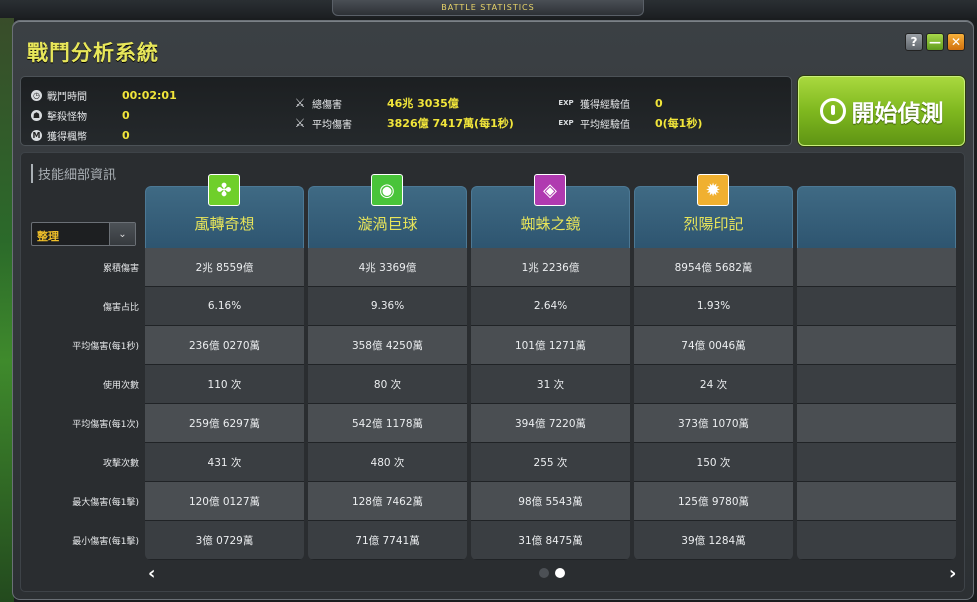  What do you see at coordinates (713, 267) in the screenshot?
I see `stat-cell: 8954億 5682萬` at bounding box center [713, 267].